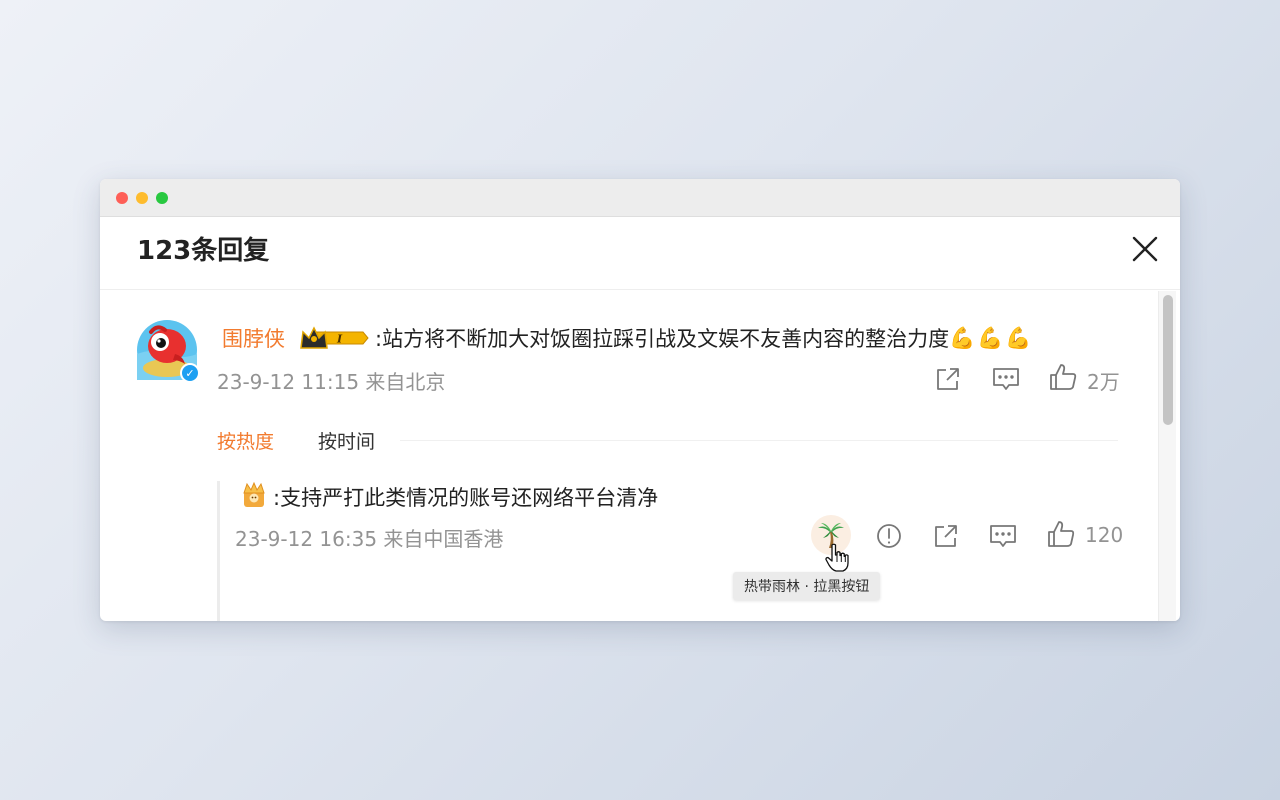 This screenshot has width=1280, height=800. I want to click on comment-username: 围脖侠, so click(253, 338).